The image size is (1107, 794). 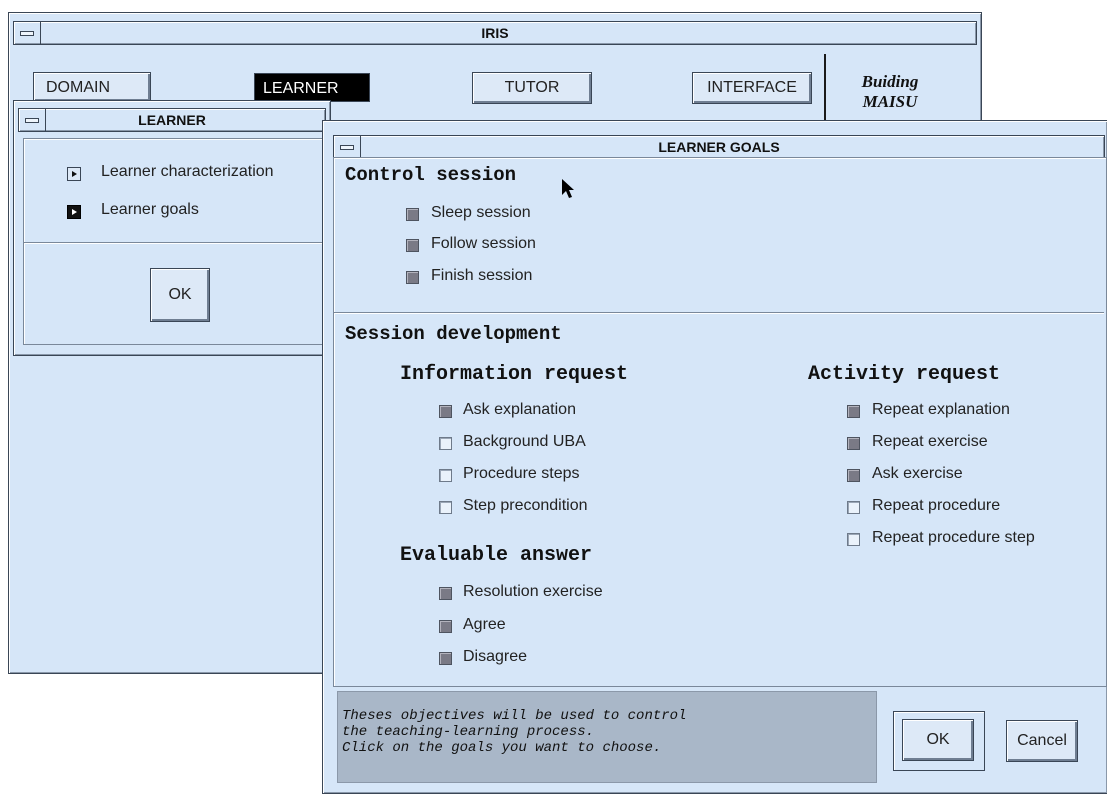 I want to click on sleep-session-label: Sleep session, so click(x=481, y=213).